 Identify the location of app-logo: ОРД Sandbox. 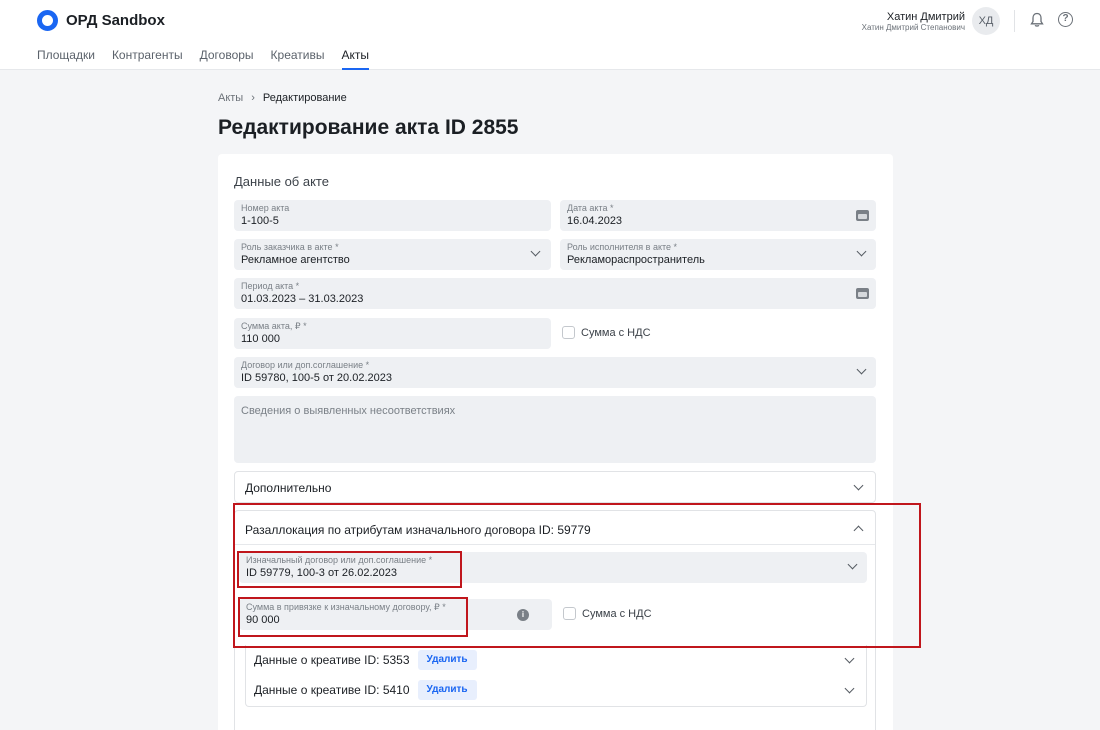
(101, 20).